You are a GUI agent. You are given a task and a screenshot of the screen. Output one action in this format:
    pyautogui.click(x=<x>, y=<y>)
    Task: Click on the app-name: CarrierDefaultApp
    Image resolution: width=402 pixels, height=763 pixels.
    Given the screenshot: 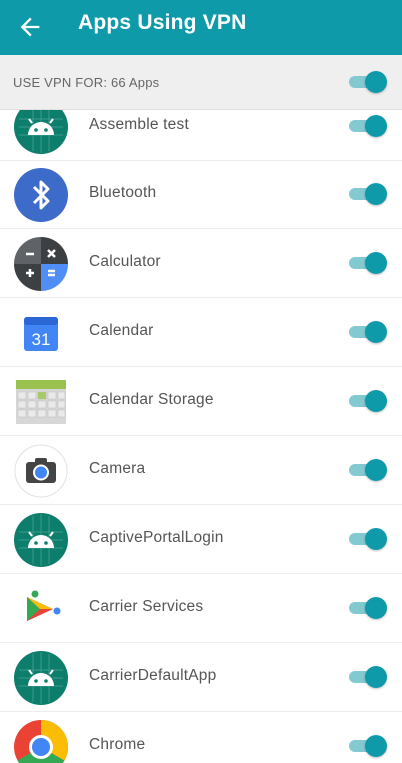 What is the action you would take?
    pyautogui.click(x=153, y=675)
    